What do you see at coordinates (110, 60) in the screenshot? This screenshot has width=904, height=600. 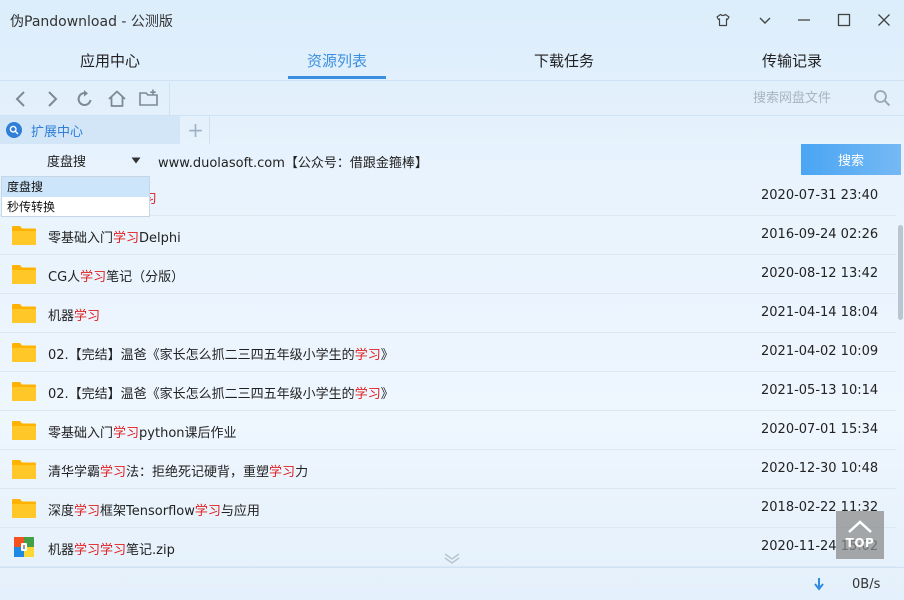 I see `tab-app-center: 应用中心` at bounding box center [110, 60].